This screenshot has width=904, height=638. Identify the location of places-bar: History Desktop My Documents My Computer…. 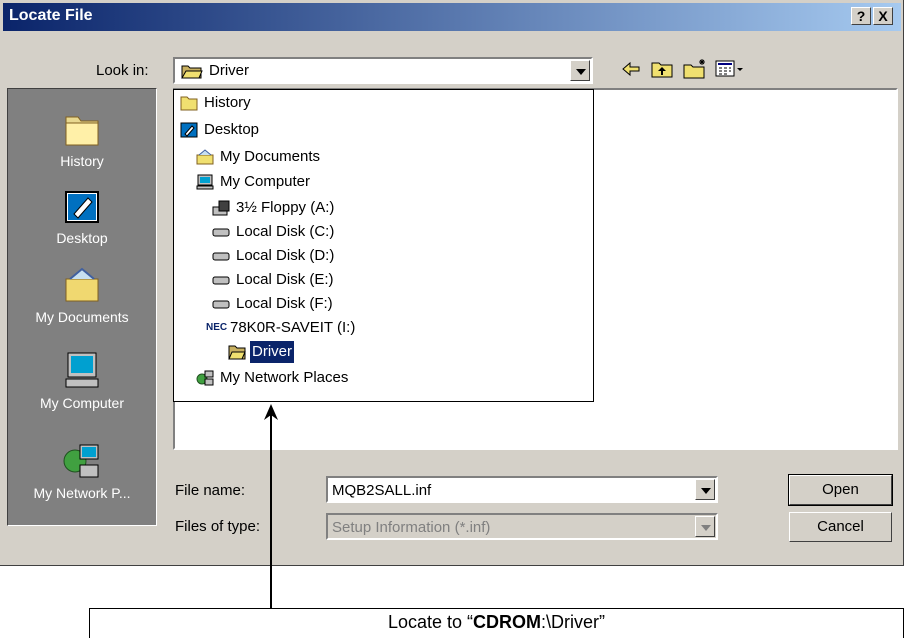
(82, 307).